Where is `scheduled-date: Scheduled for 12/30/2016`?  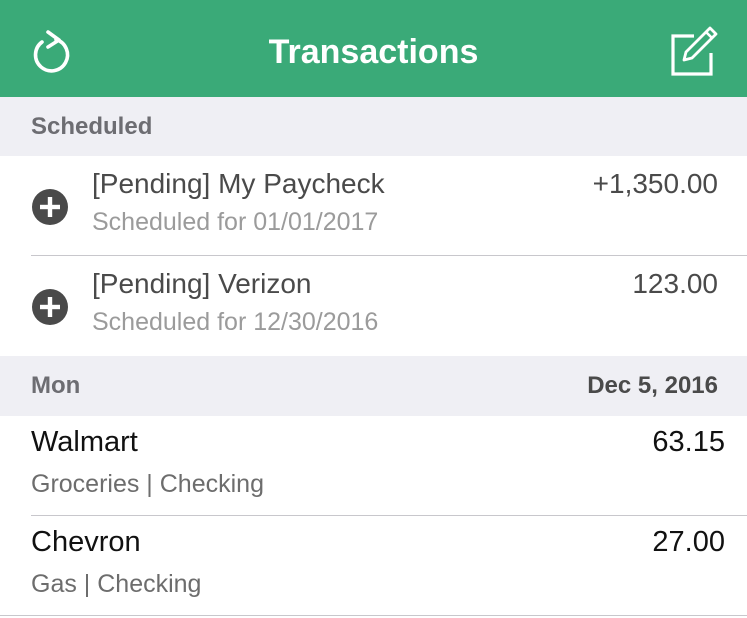 scheduled-date: Scheduled for 12/30/2016 is located at coordinates (235, 322).